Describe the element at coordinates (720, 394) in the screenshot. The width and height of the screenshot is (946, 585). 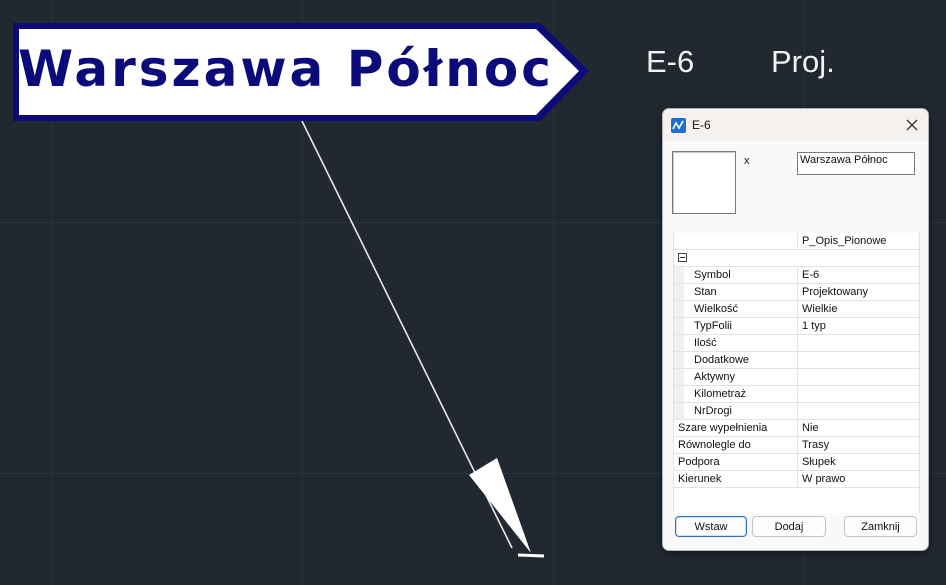
I see `property-name: Kilometraż` at that location.